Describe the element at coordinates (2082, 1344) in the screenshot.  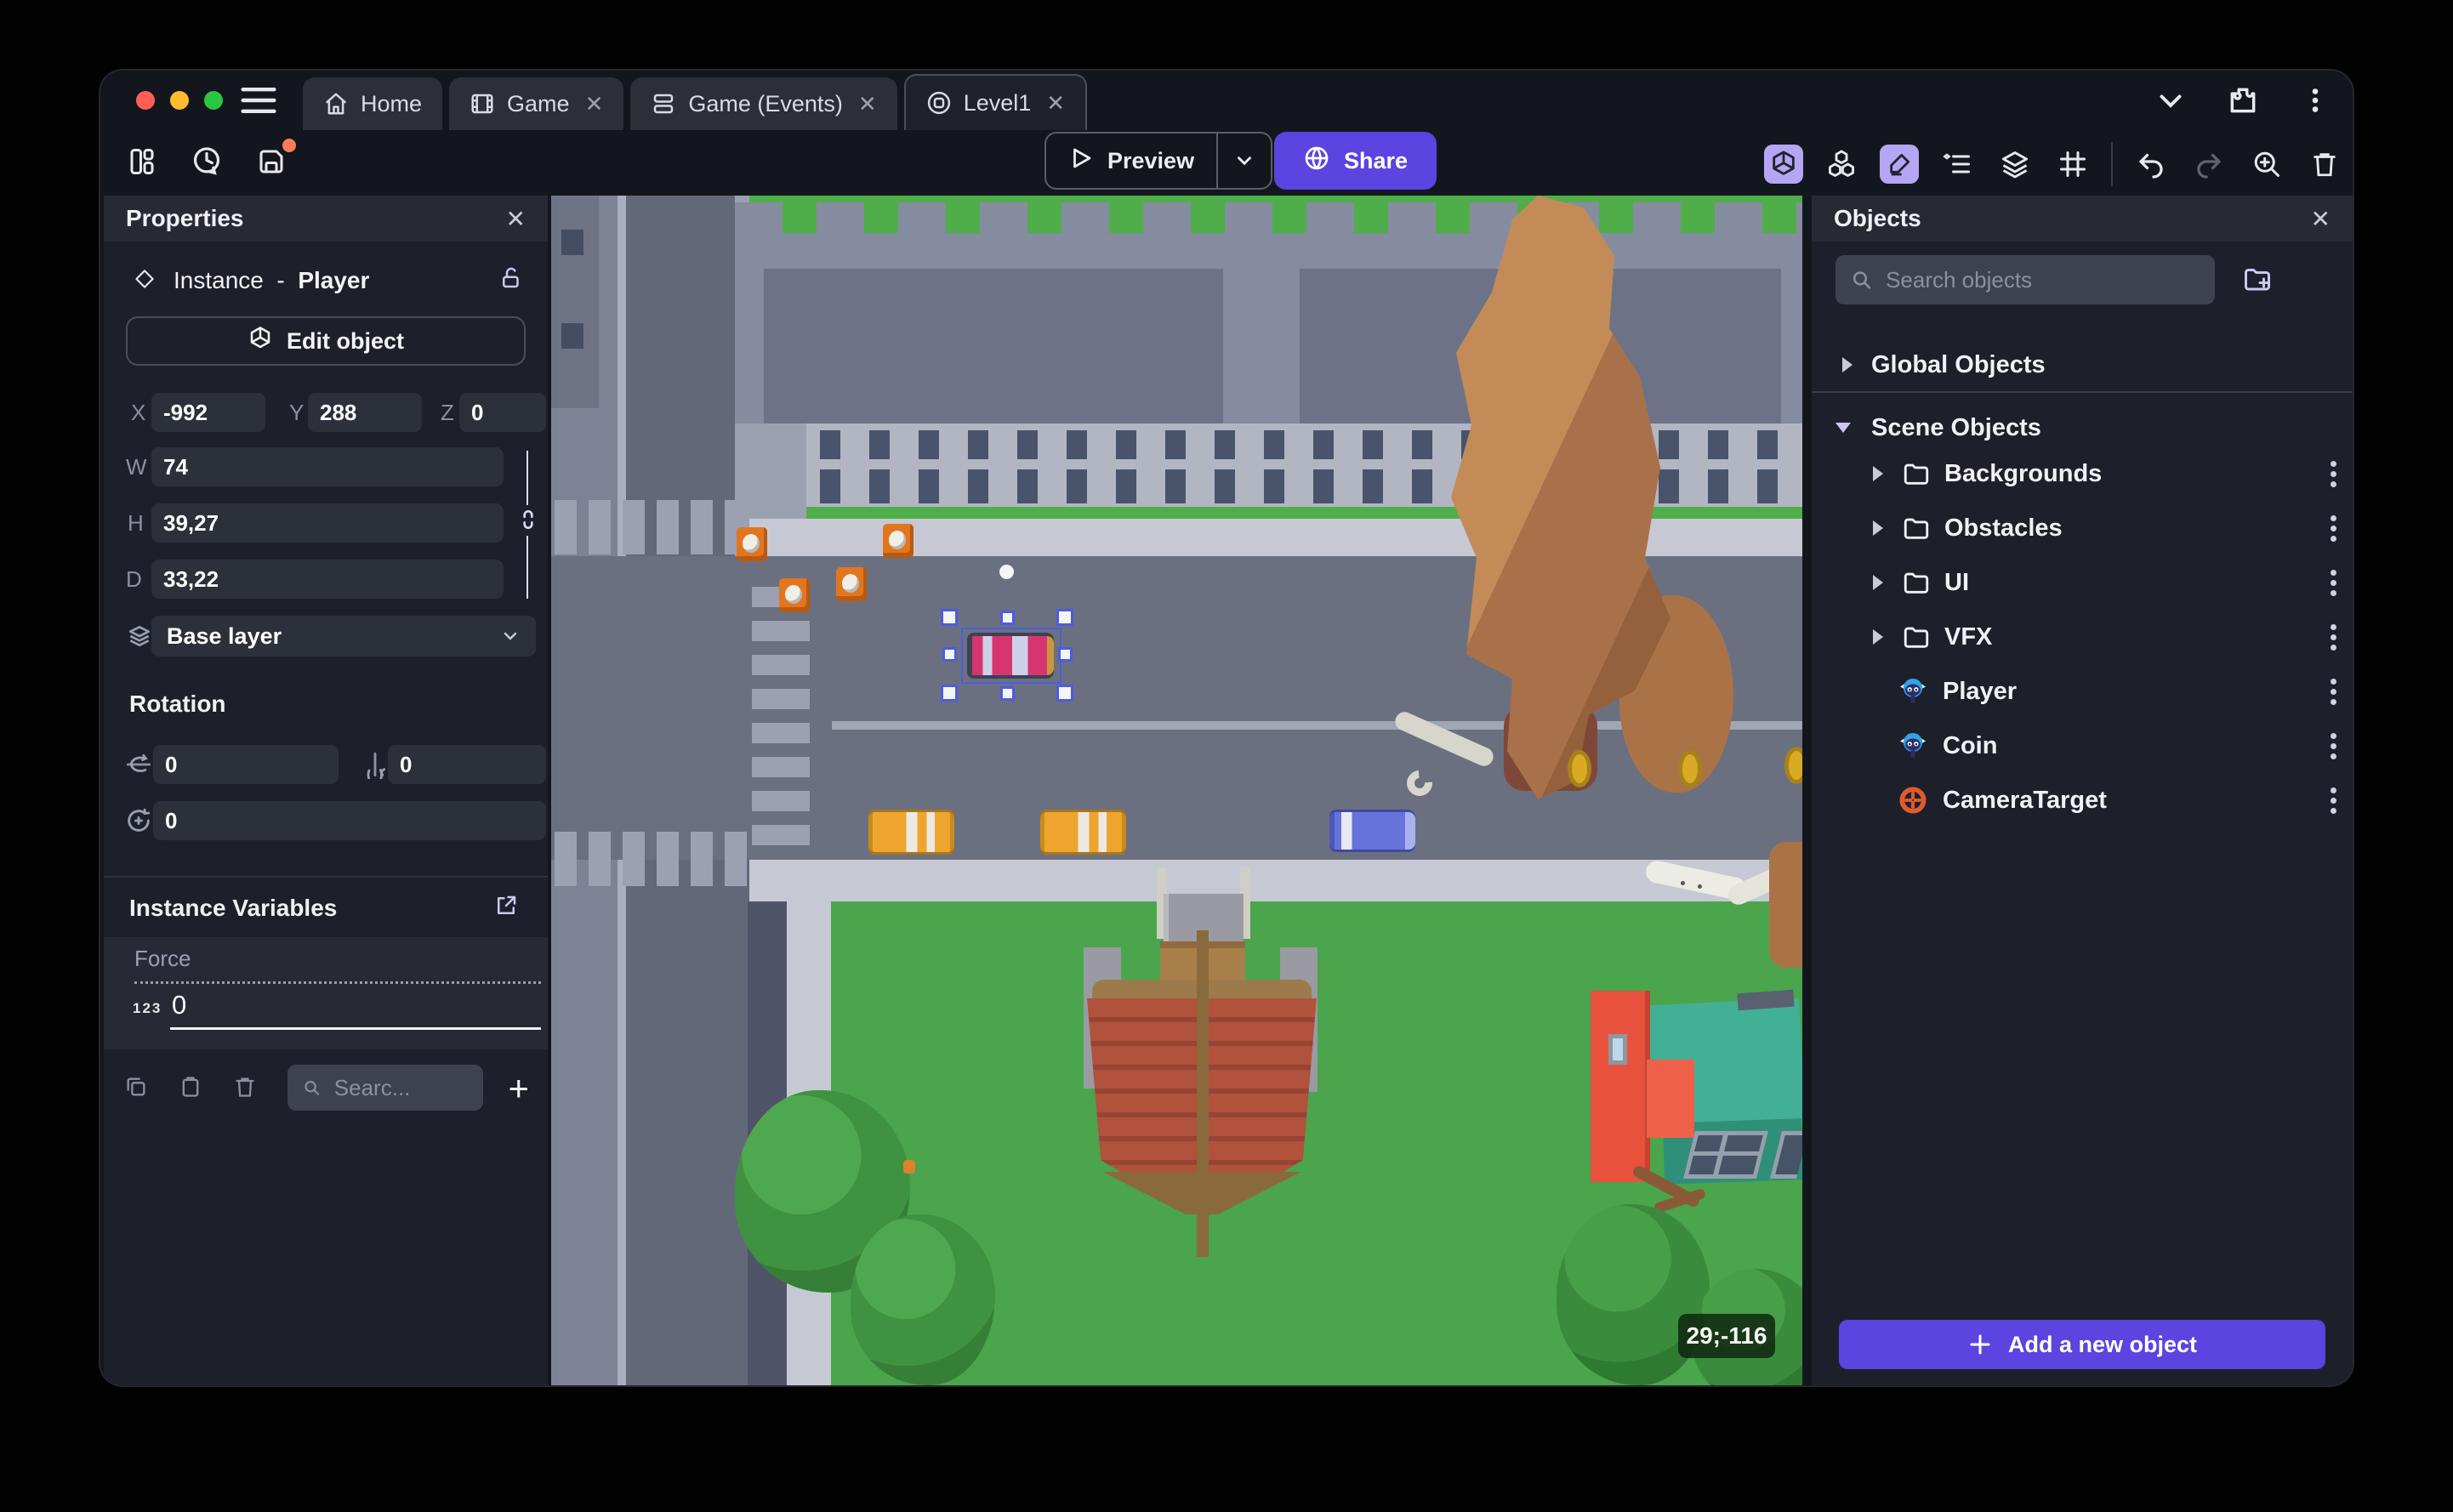
I see `add-new-object-button: Add a new object` at that location.